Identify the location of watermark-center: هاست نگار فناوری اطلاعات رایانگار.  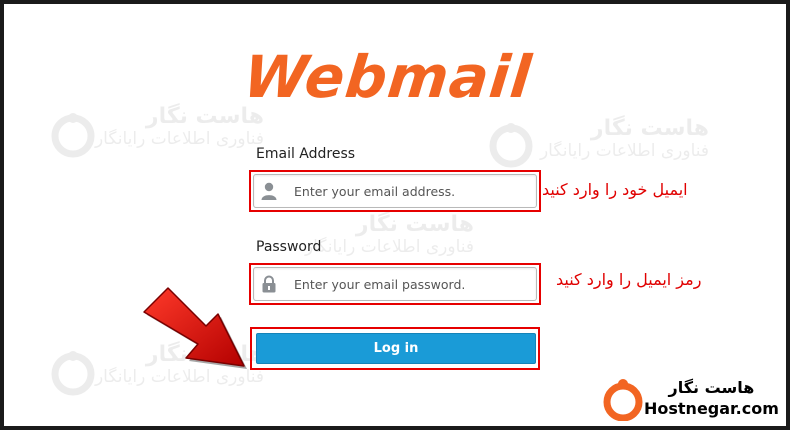
(389, 234).